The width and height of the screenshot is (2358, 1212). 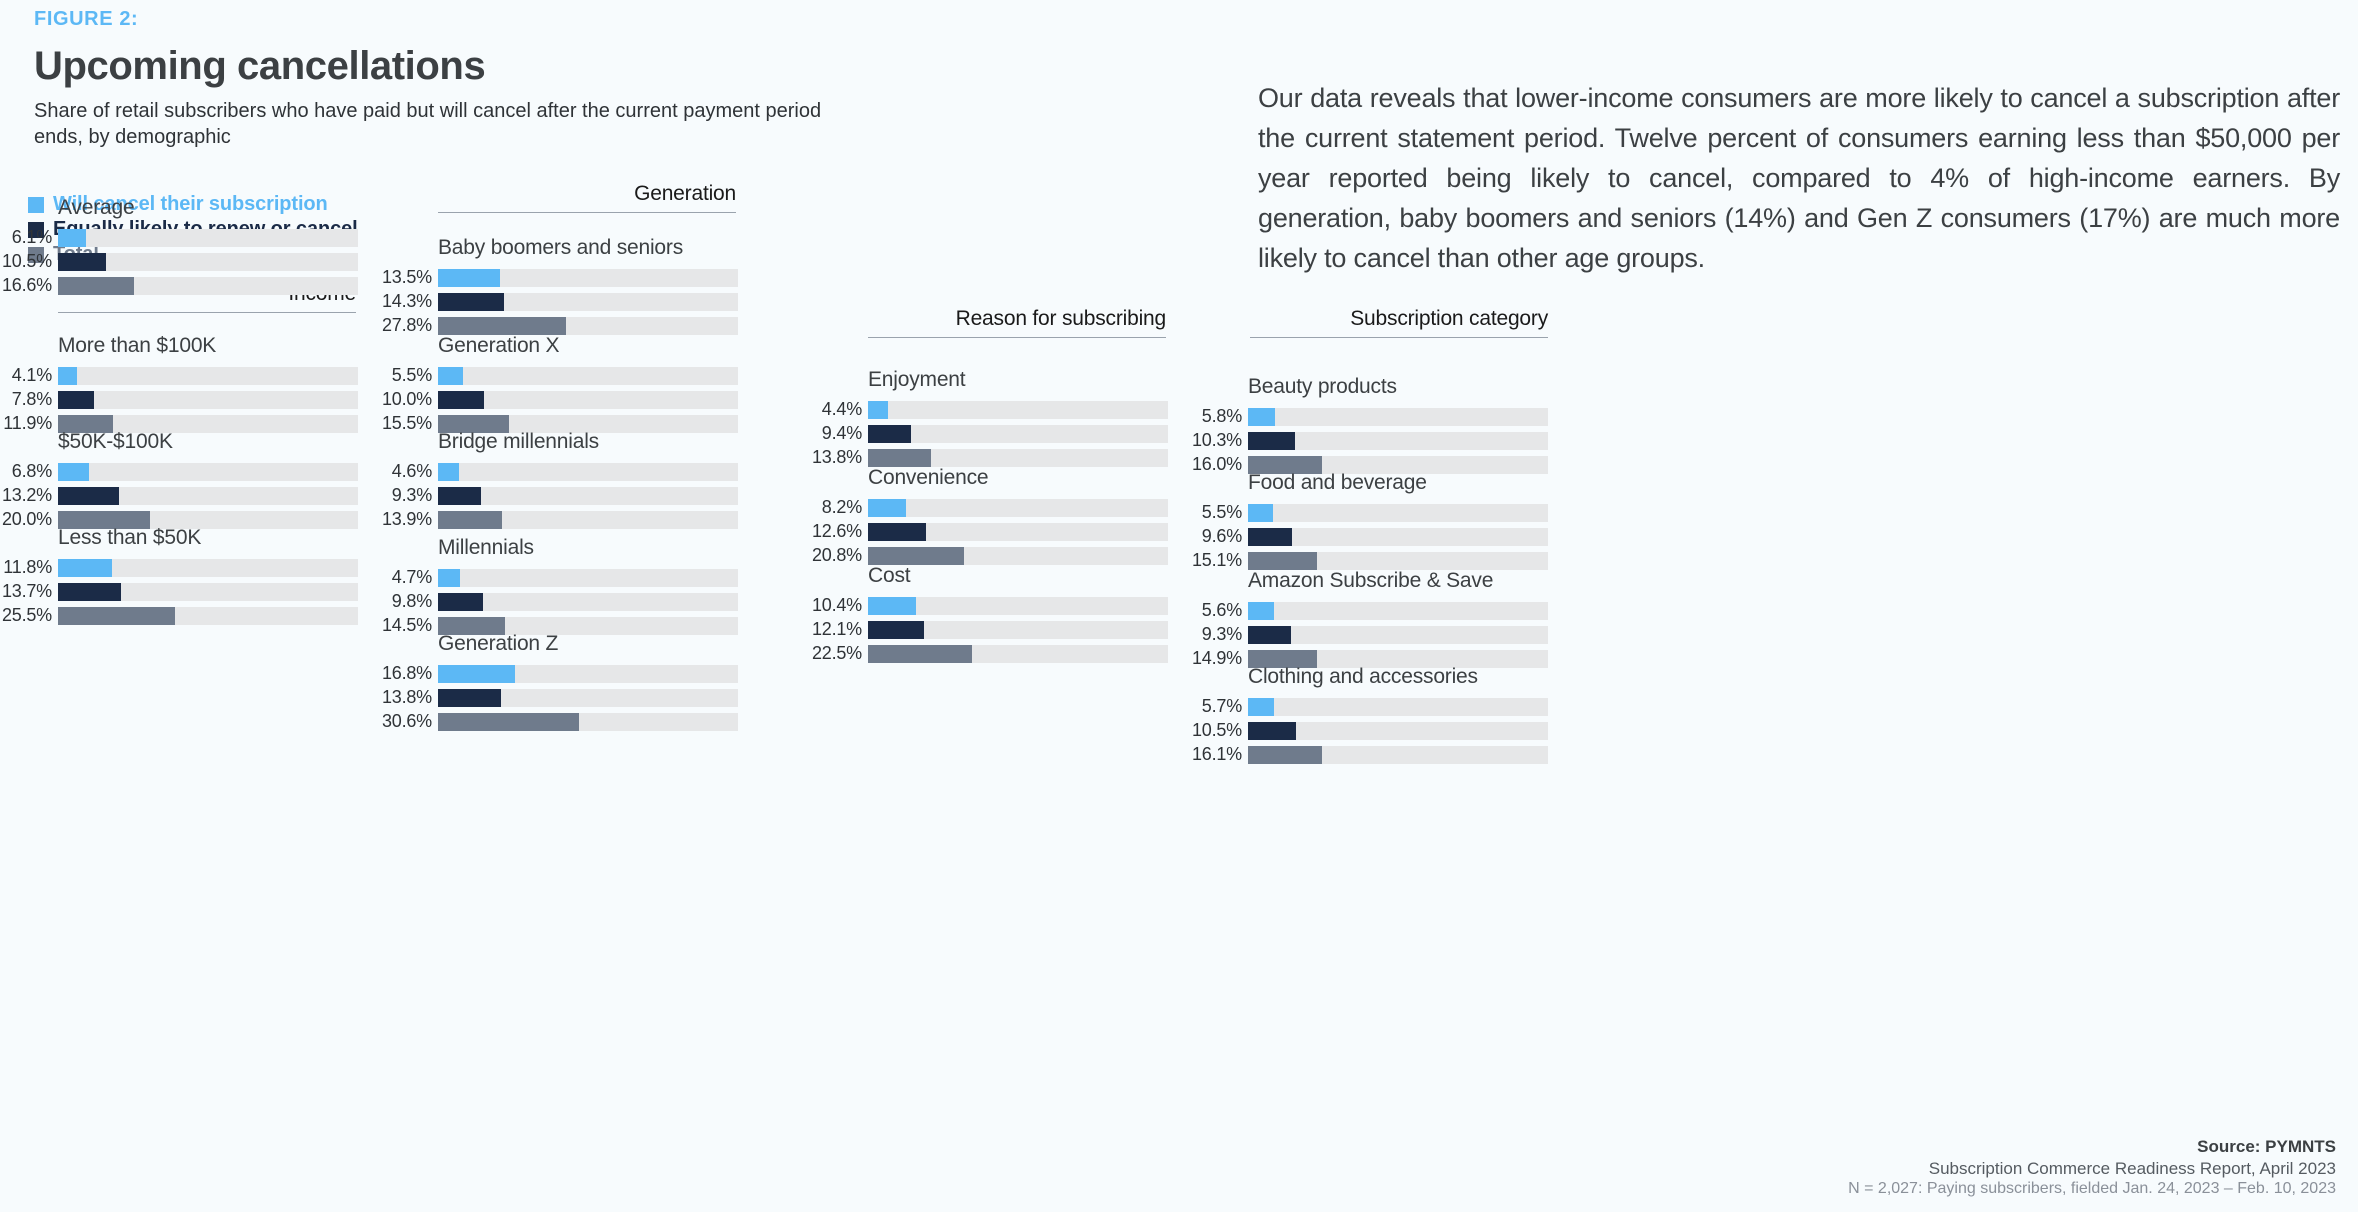 What do you see at coordinates (989, 615) in the screenshot?
I see `bar-group-cost: Cost 10.4% 12.1% 22.5%` at bounding box center [989, 615].